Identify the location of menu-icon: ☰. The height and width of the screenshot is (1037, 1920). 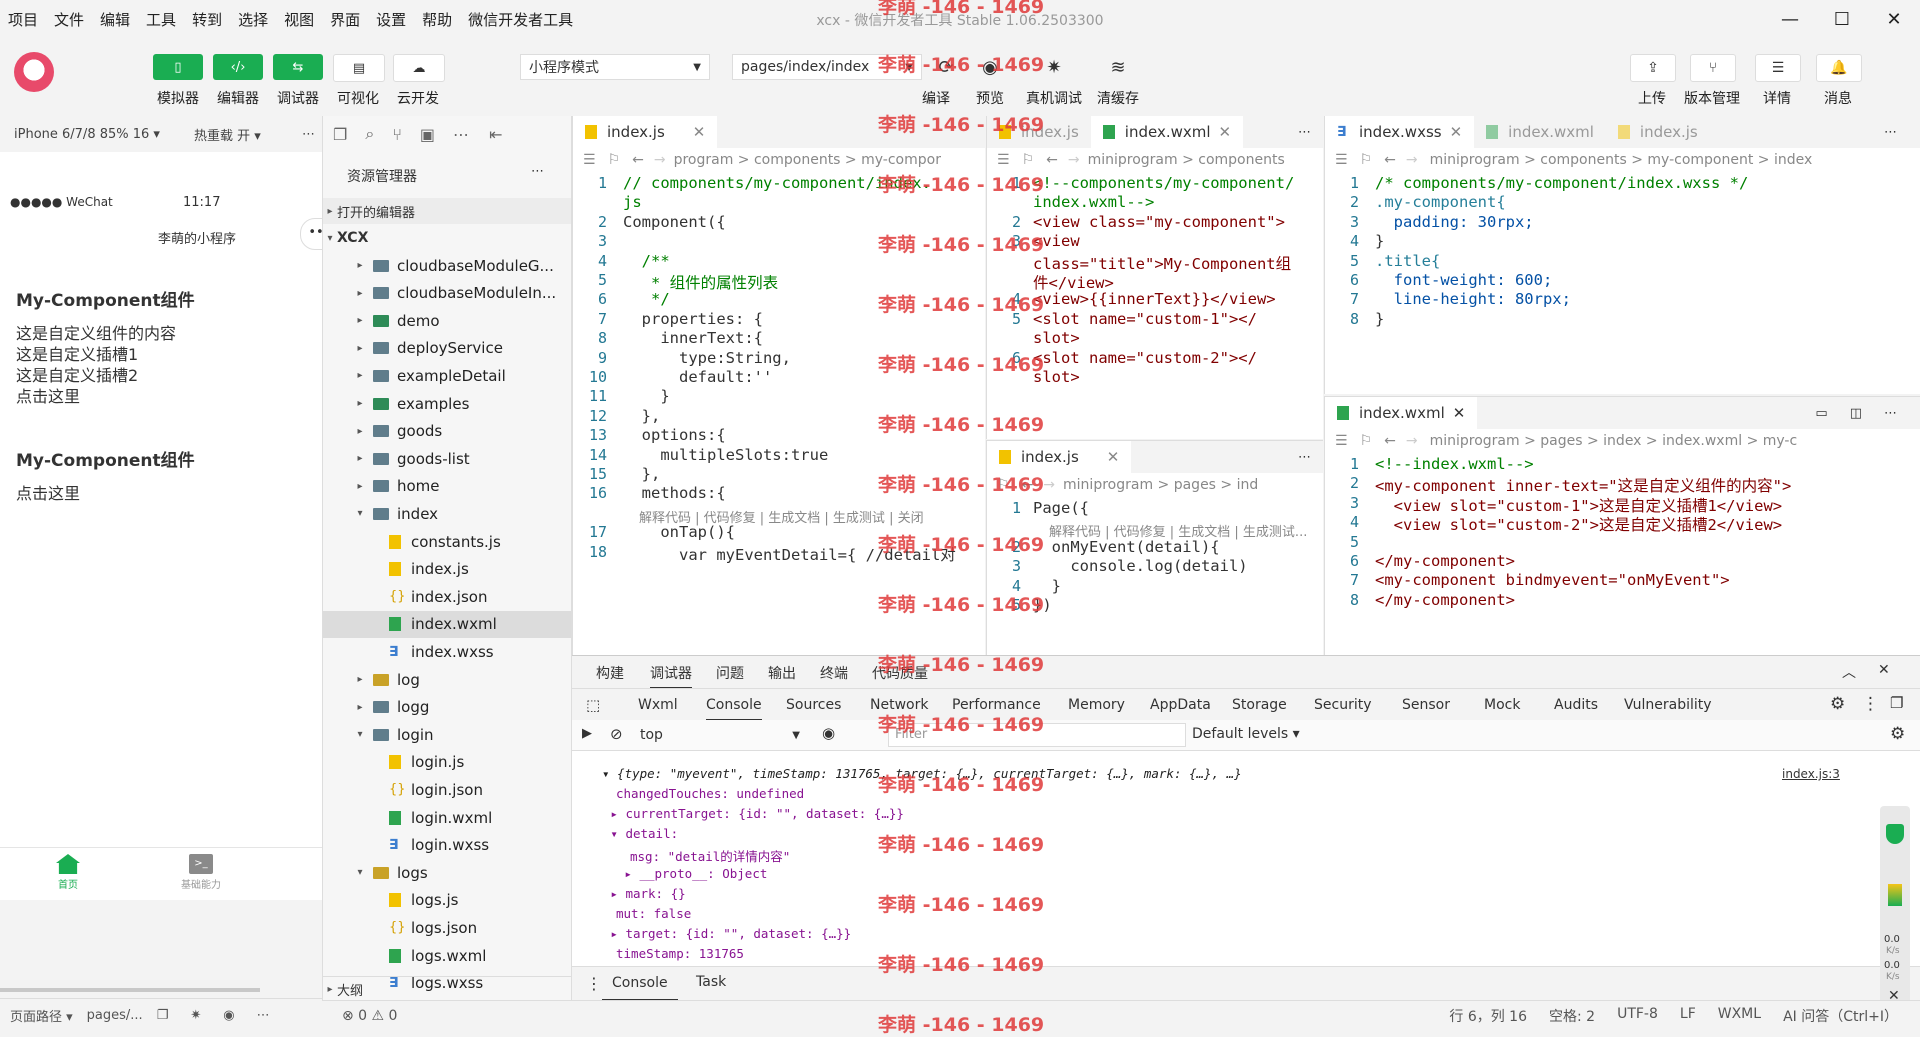
(1341, 441).